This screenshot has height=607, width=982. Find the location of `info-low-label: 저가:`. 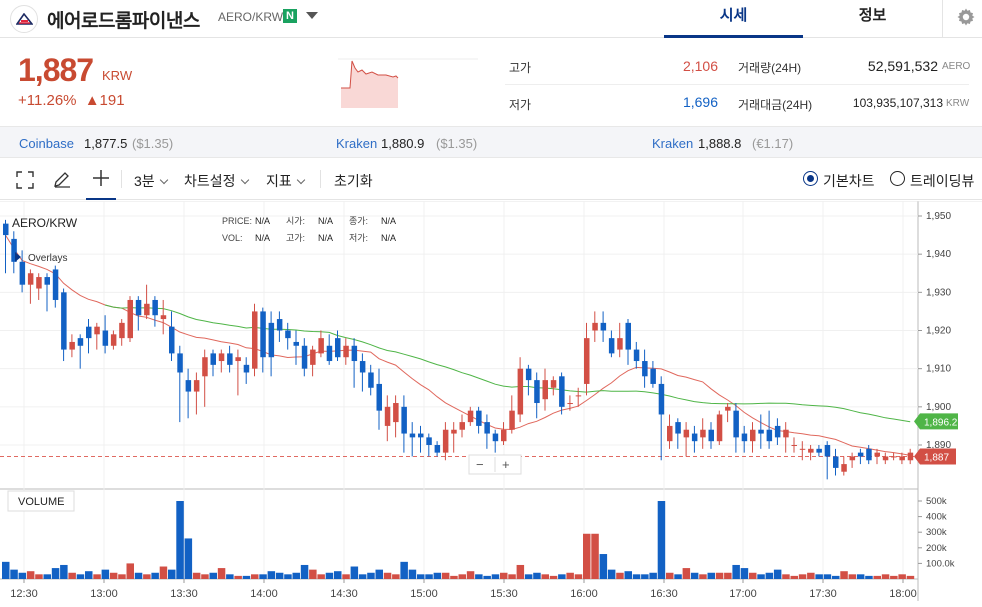

info-low-label: 저가: is located at coordinates (358, 238).